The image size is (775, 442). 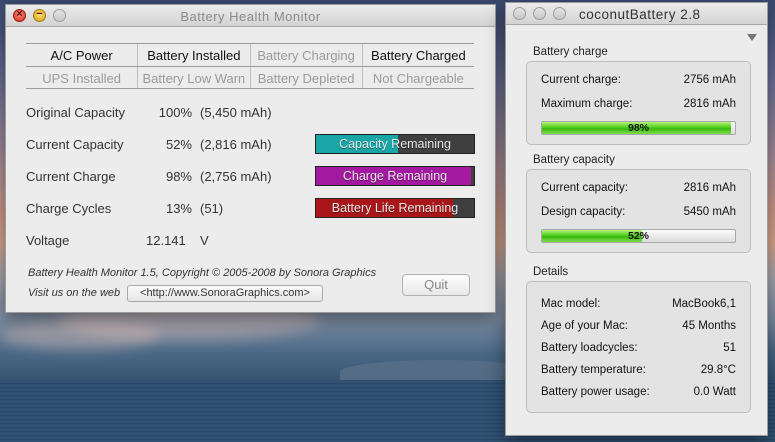 What do you see at coordinates (175, 112) in the screenshot?
I see `original-capacity-percent: 100%` at bounding box center [175, 112].